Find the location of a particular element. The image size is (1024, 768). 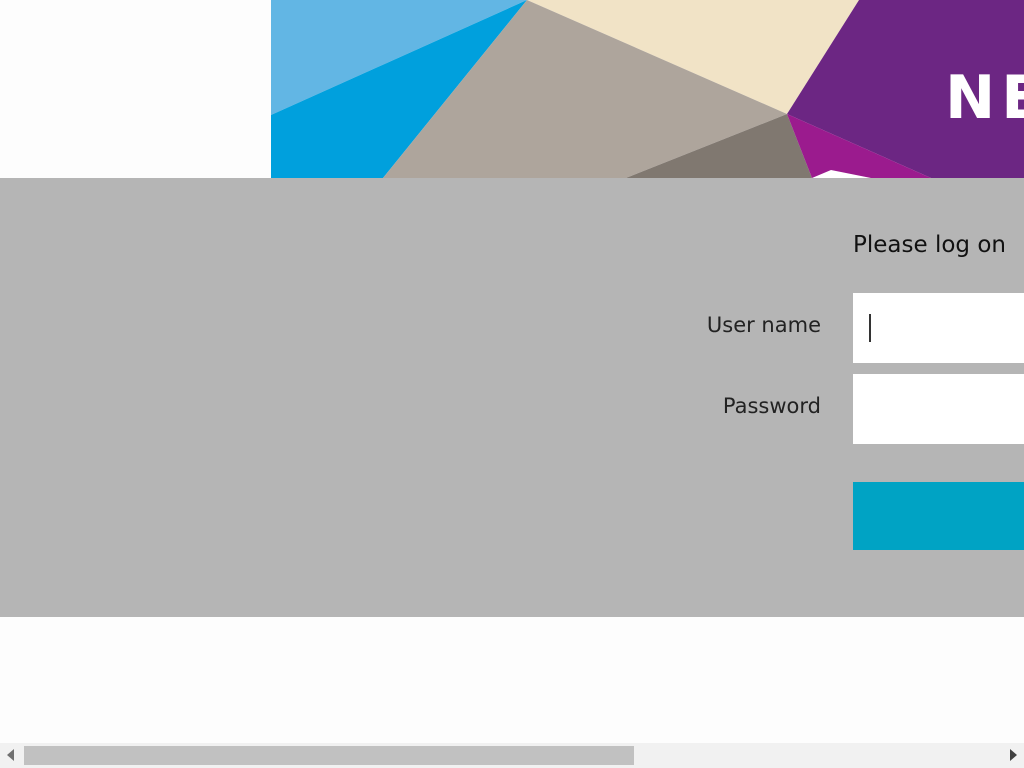

scroll-right-button is located at coordinates (1013, 755).